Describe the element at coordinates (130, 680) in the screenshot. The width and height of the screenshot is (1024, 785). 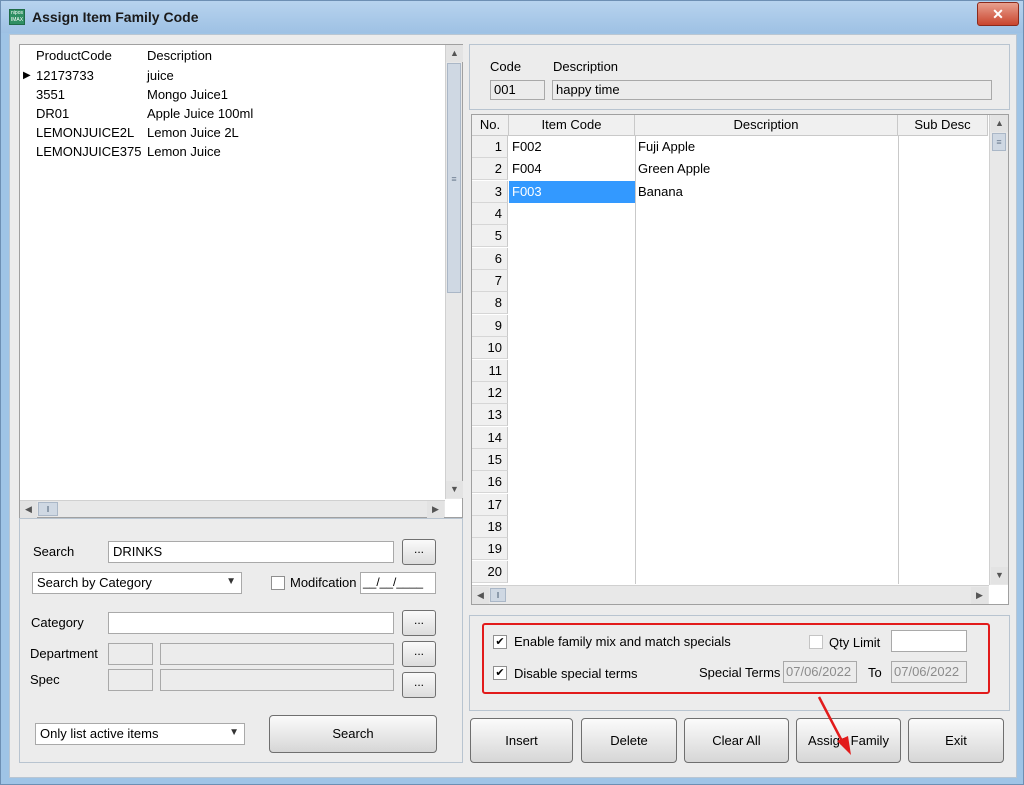
I see `spec-code-input` at that location.